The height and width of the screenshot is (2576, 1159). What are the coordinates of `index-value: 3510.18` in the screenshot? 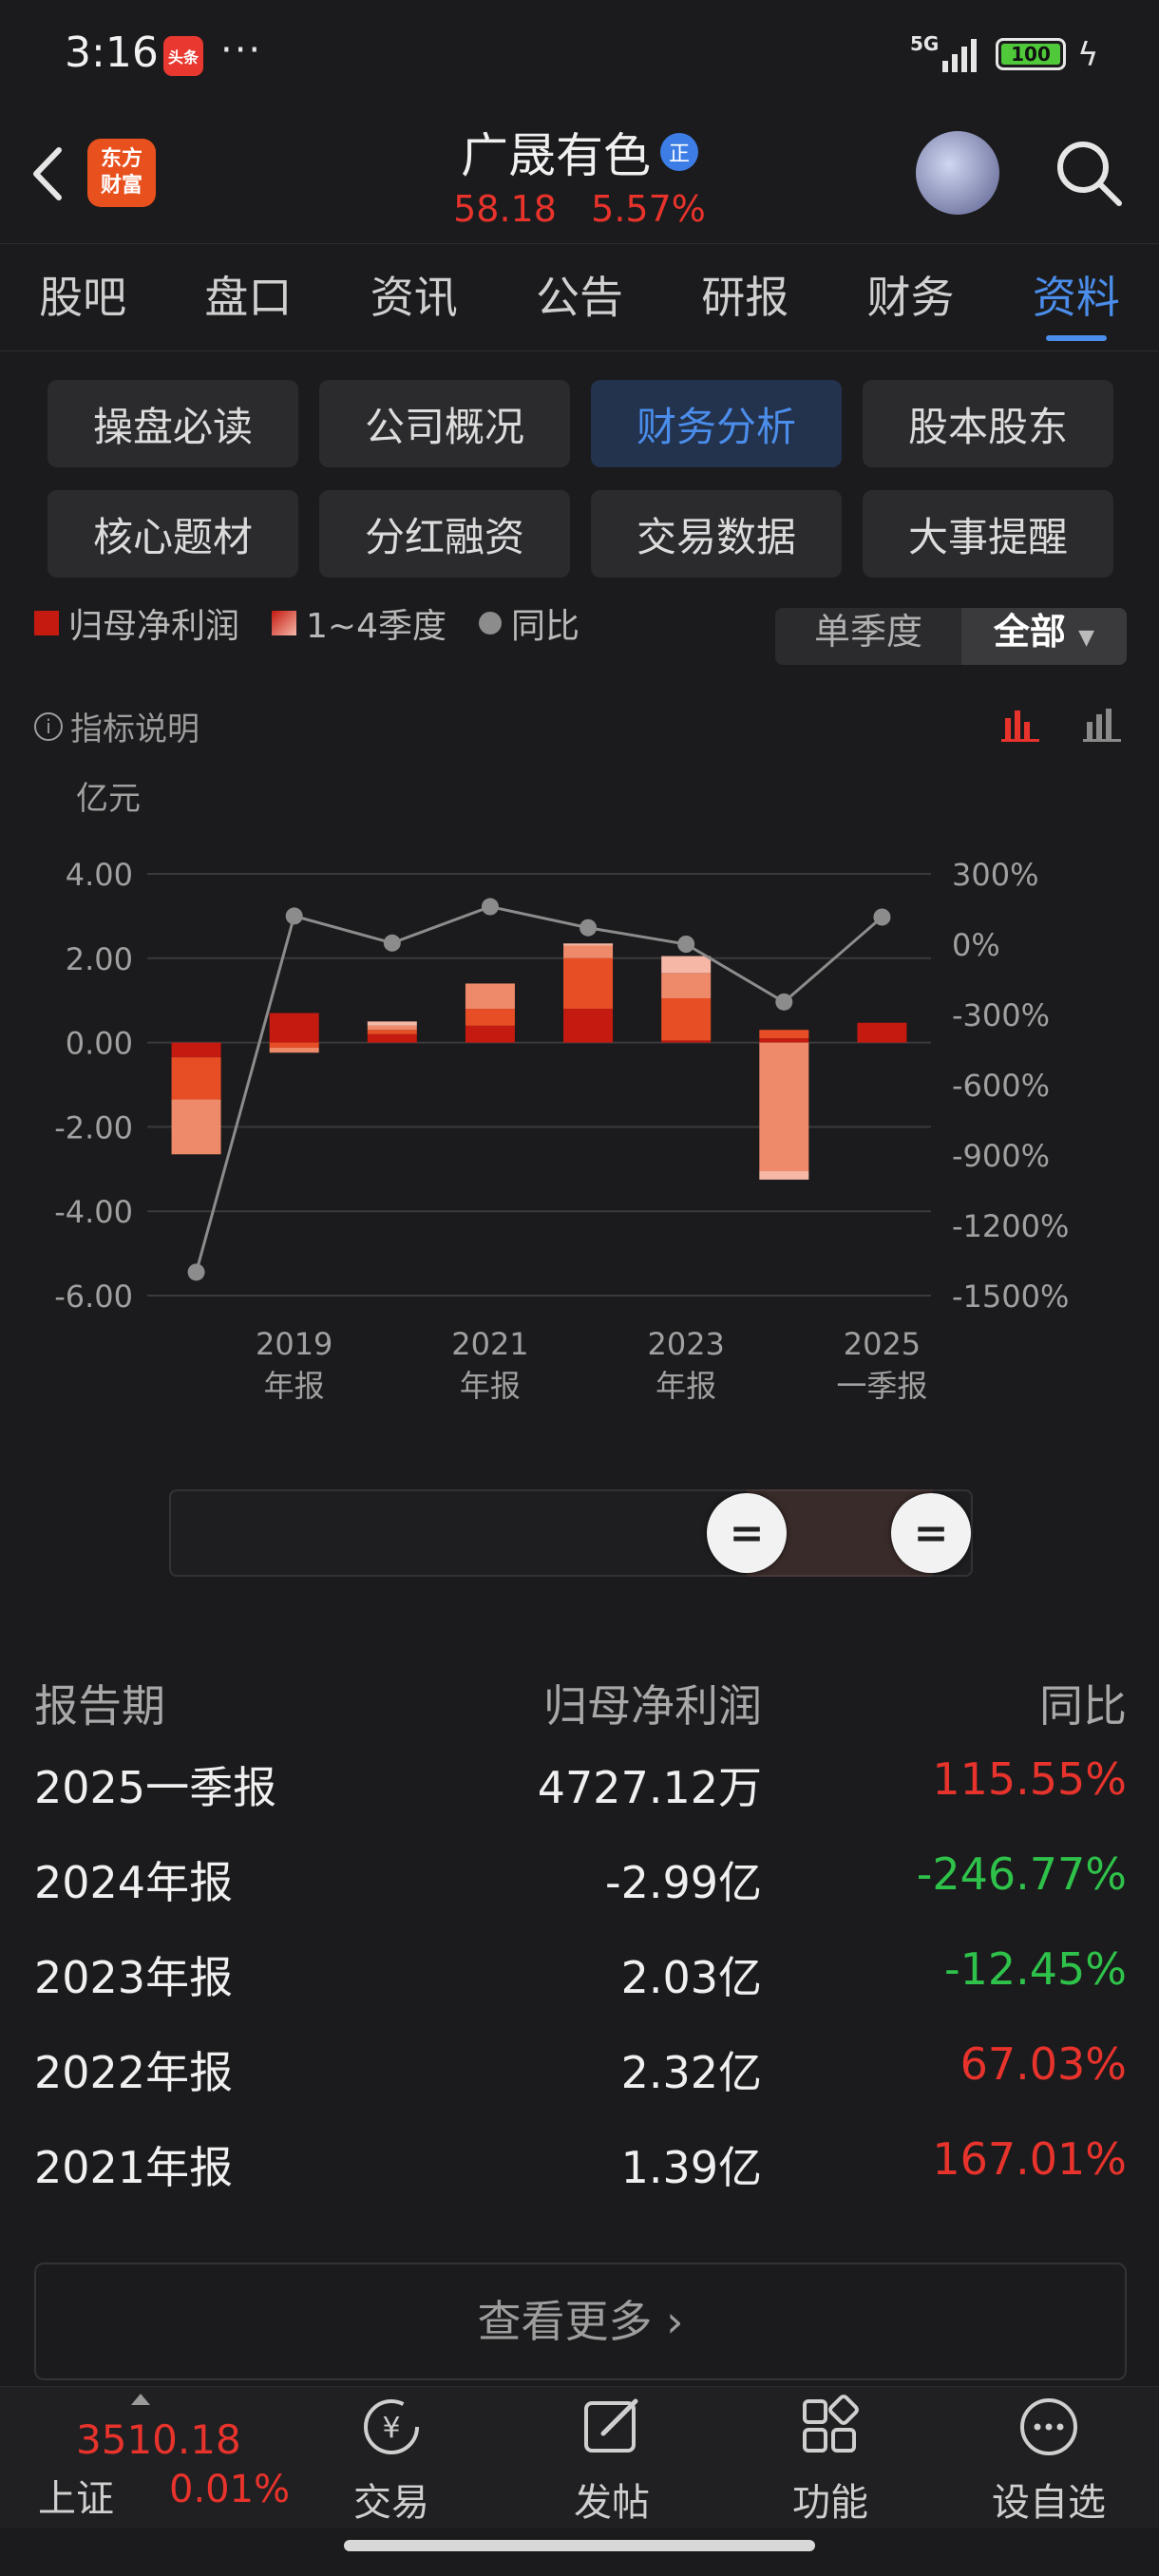 It's located at (158, 2439).